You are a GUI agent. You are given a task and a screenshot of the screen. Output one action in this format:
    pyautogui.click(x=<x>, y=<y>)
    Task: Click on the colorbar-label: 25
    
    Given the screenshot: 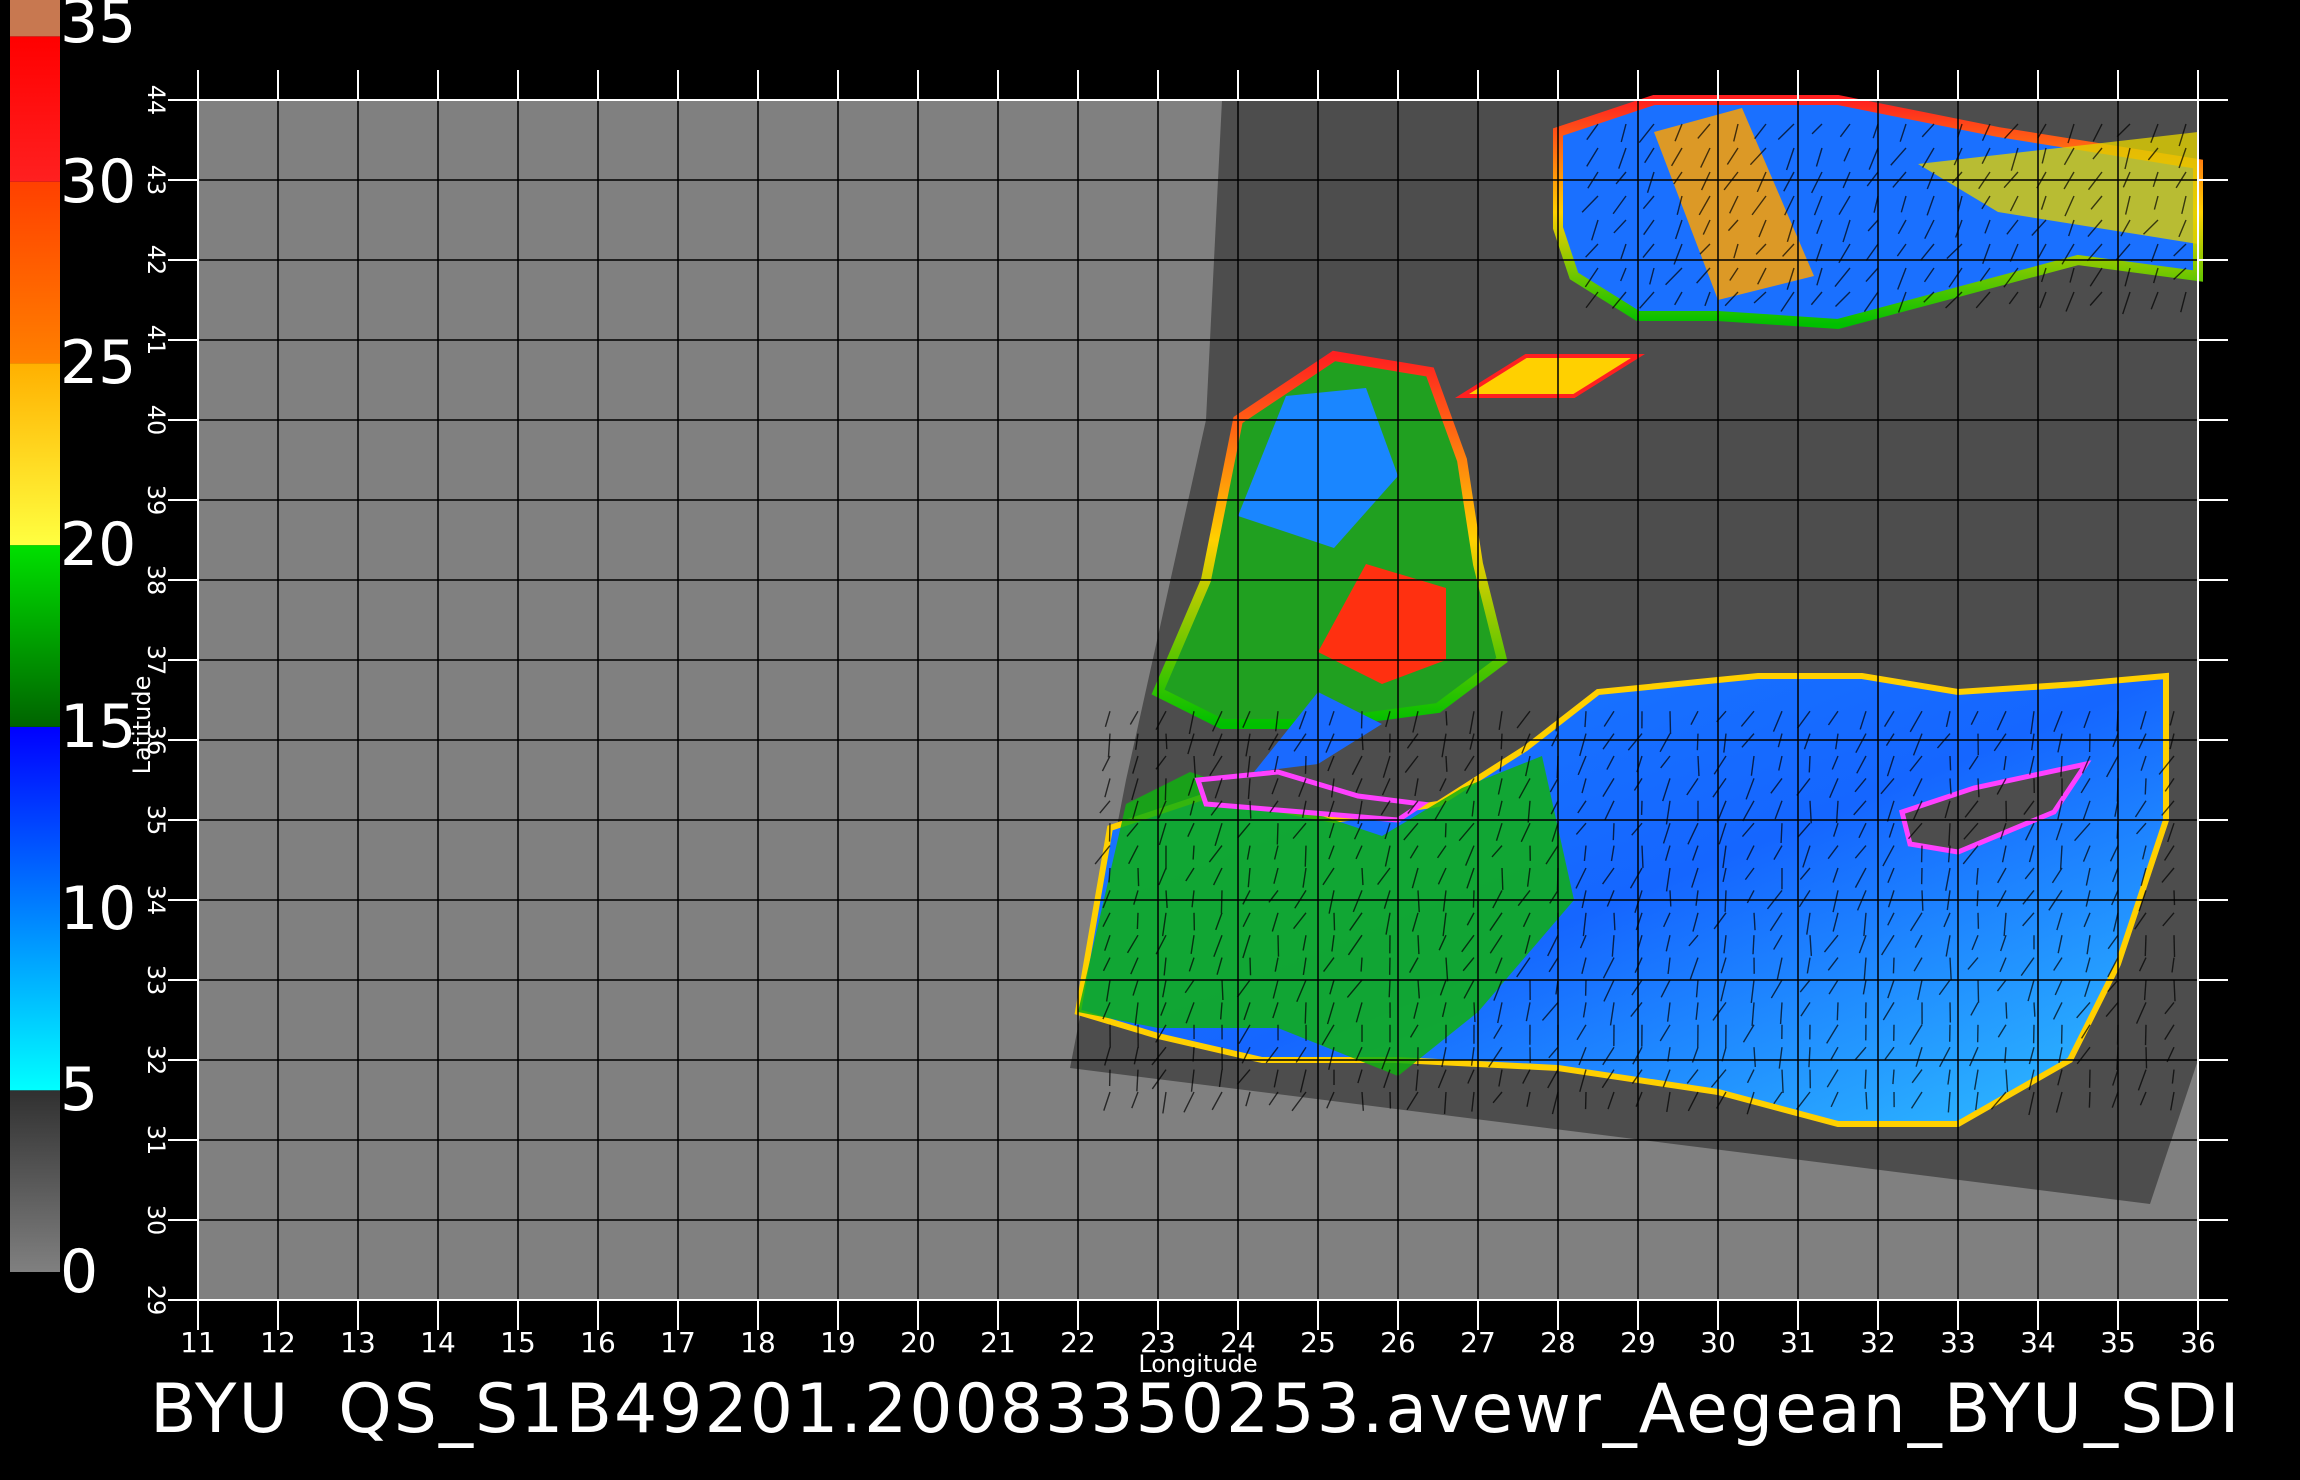 What is the action you would take?
    pyautogui.click(x=98, y=363)
    